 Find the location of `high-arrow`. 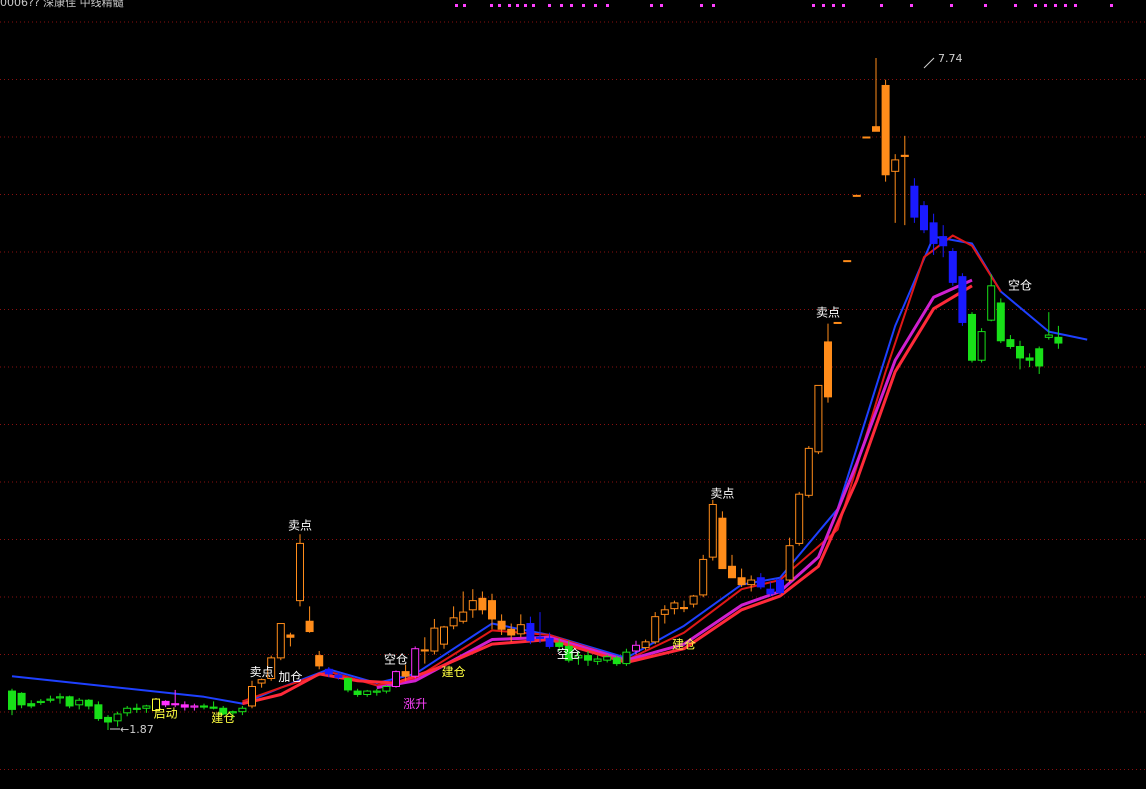

high-arrow is located at coordinates (929, 63).